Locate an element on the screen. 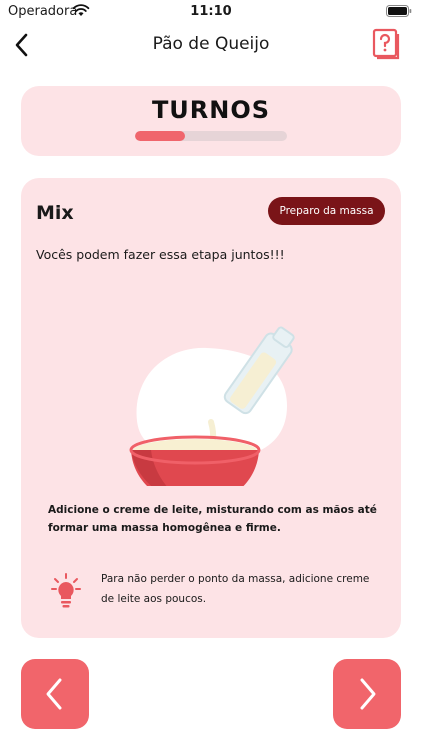  page-title: Pão de Queijo is located at coordinates (211, 44).